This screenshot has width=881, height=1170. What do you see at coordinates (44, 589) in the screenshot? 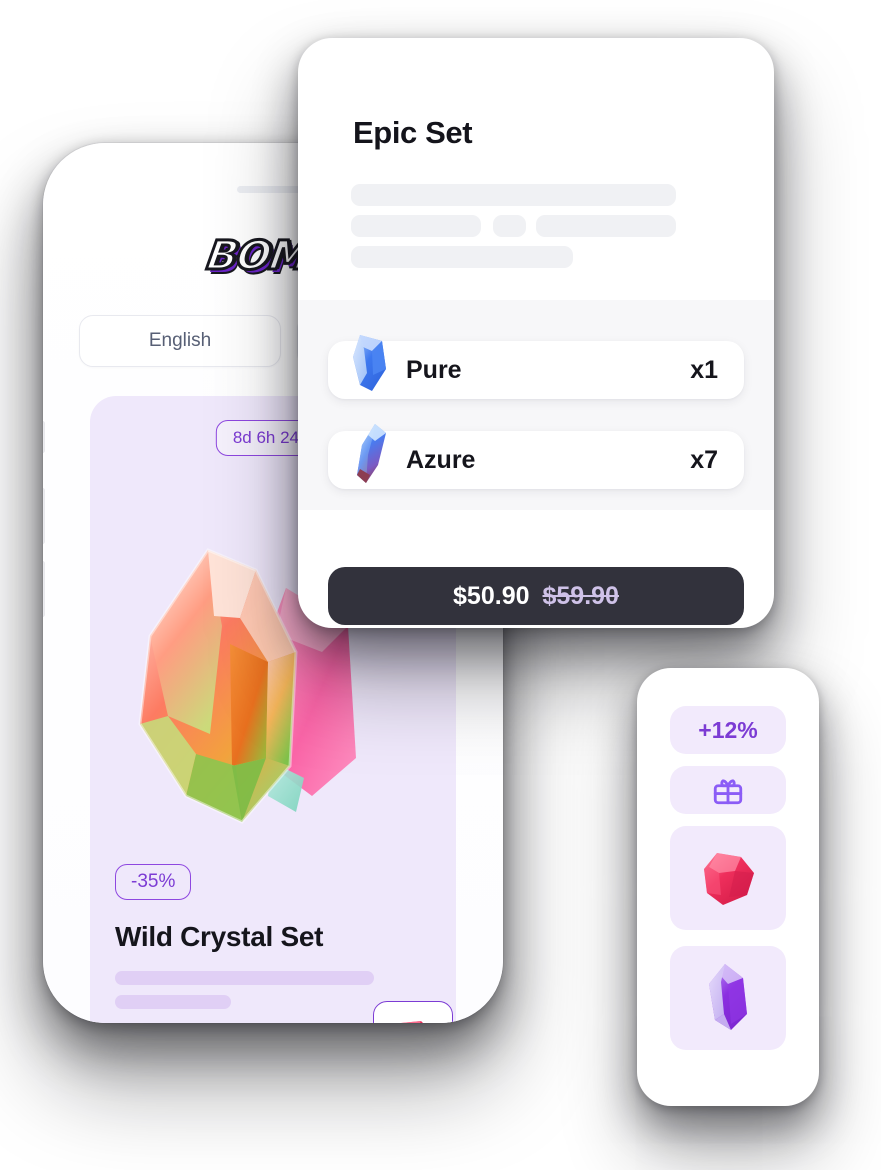
I see `phone-volume-down-button` at bounding box center [44, 589].